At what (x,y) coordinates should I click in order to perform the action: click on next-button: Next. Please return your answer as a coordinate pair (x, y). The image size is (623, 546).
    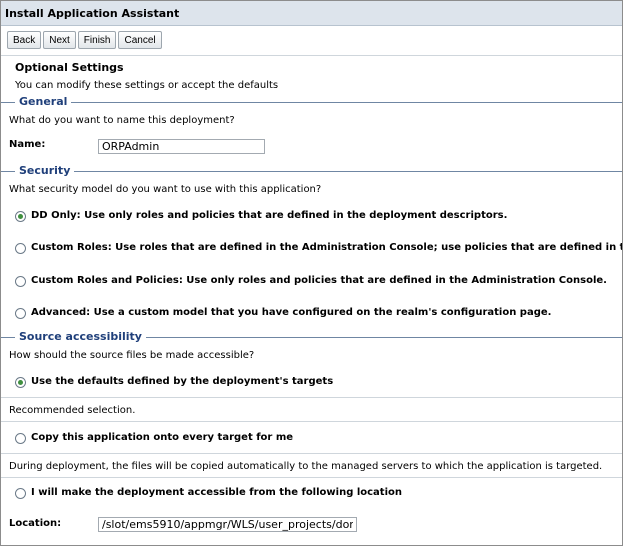
    Looking at the image, I should click on (59, 40).